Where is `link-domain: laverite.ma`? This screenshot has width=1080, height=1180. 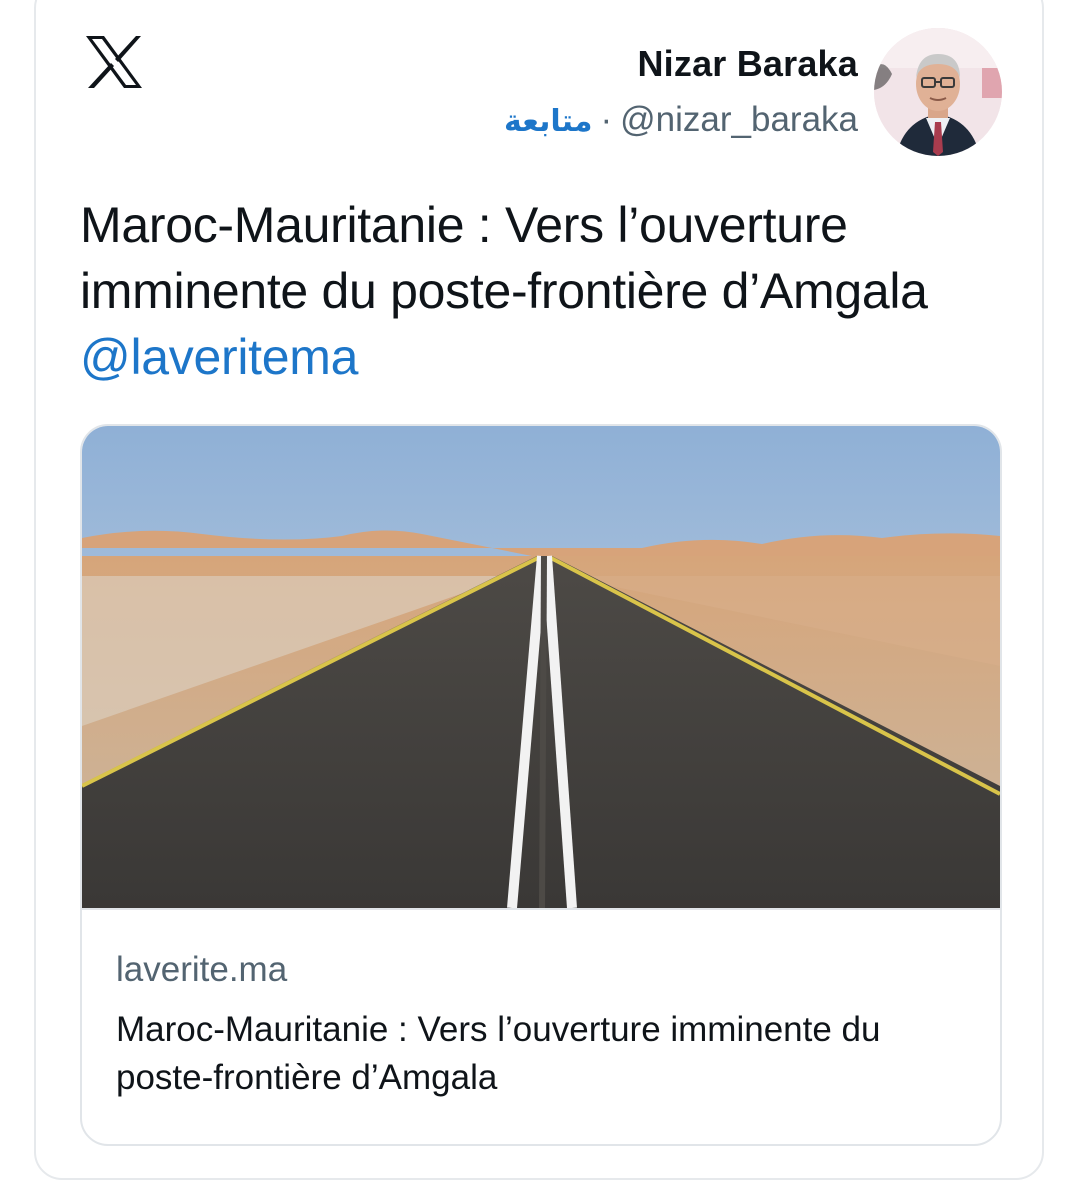 link-domain: laverite.ma is located at coordinates (202, 969).